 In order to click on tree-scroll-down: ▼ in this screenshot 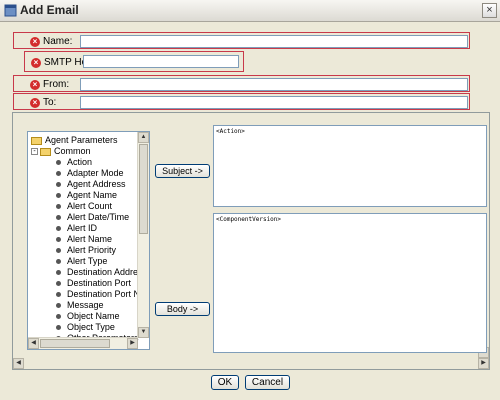, I will do `click(143, 332)`.